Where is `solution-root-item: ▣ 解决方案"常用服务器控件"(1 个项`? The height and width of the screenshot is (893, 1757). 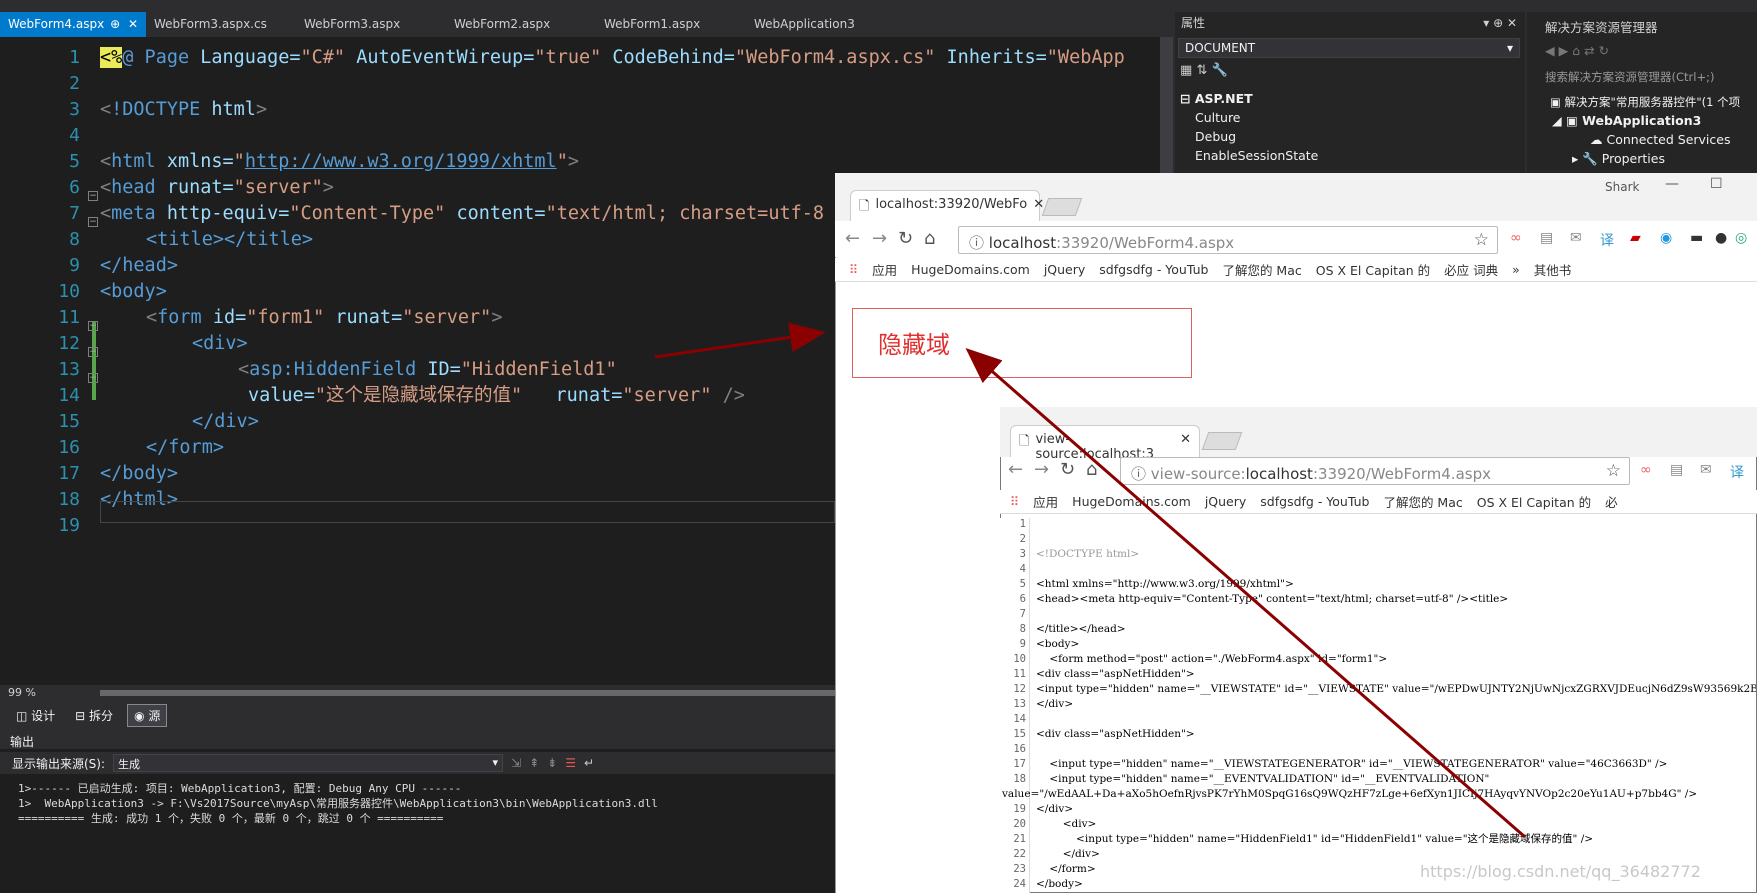 solution-root-item: ▣ 解决方案"常用服务器控件"(1 个项 is located at coordinates (1652, 102).